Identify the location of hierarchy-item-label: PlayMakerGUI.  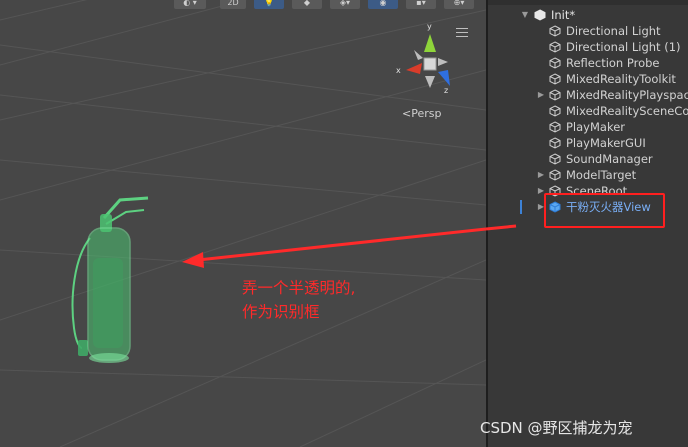
(606, 143).